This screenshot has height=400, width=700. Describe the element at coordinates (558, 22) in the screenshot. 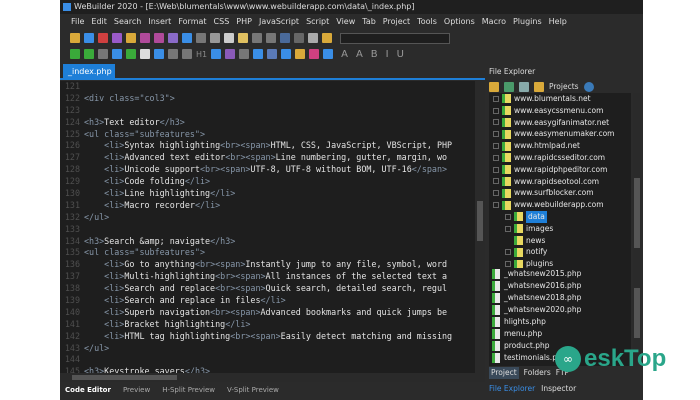

I see `menu-item-help: Help` at that location.